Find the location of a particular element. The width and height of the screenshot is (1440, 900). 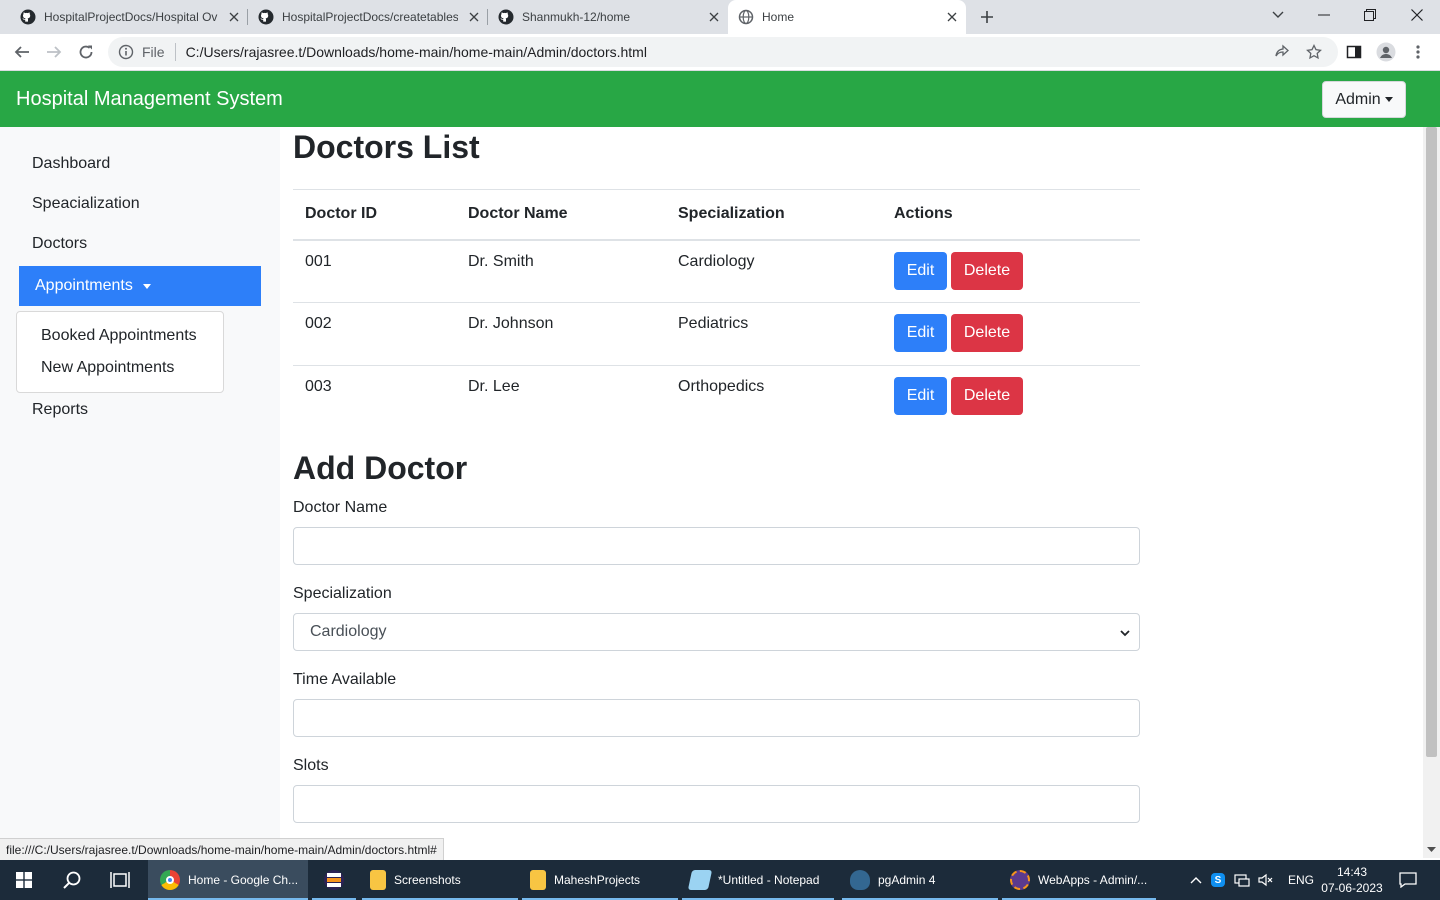

side-panel-icon is located at coordinates (1354, 52).